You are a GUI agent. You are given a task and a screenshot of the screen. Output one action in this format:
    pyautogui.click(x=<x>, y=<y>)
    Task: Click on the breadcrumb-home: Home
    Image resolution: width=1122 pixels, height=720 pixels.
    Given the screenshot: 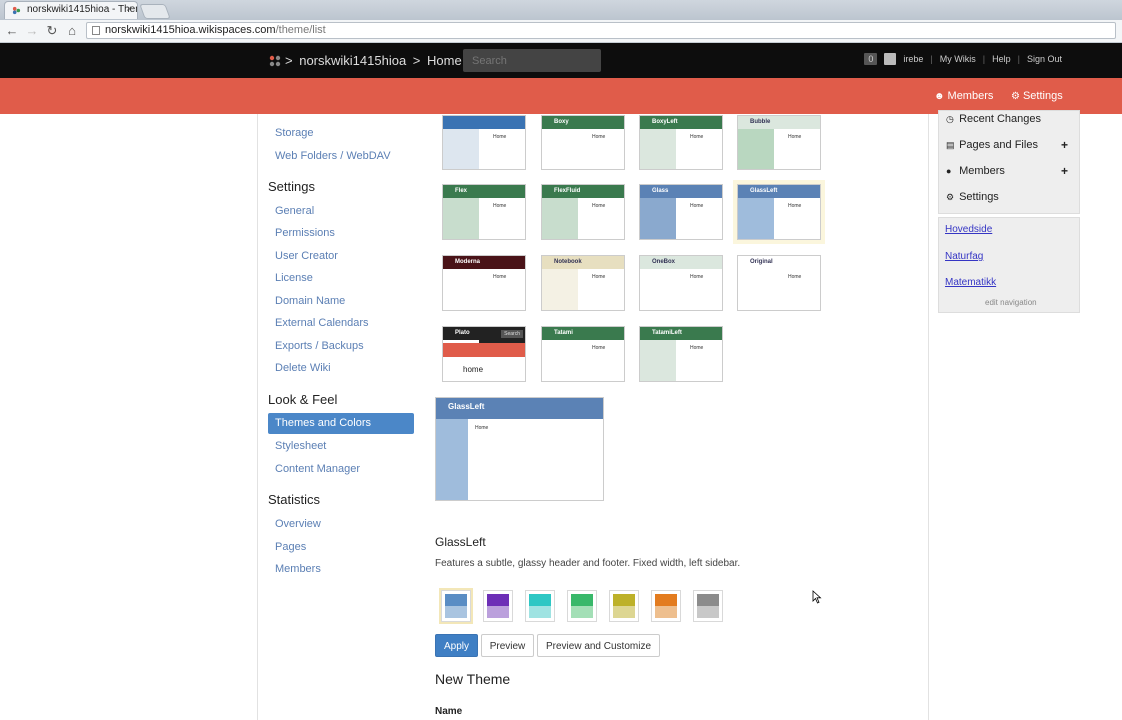 What is the action you would take?
    pyautogui.click(x=444, y=60)
    